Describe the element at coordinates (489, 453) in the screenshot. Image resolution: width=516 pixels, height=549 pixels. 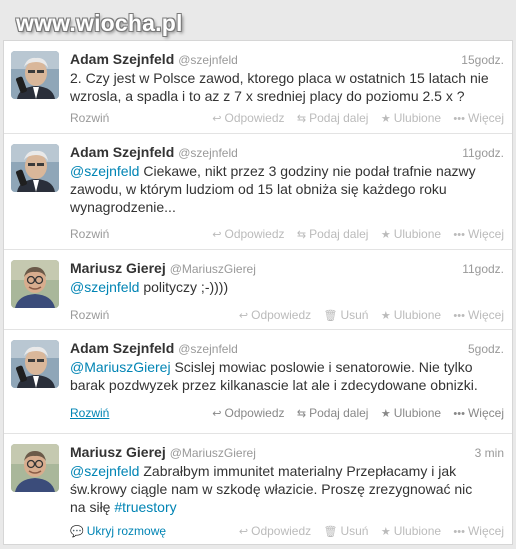
I see `tweet-timestamp: 3 min` at that location.